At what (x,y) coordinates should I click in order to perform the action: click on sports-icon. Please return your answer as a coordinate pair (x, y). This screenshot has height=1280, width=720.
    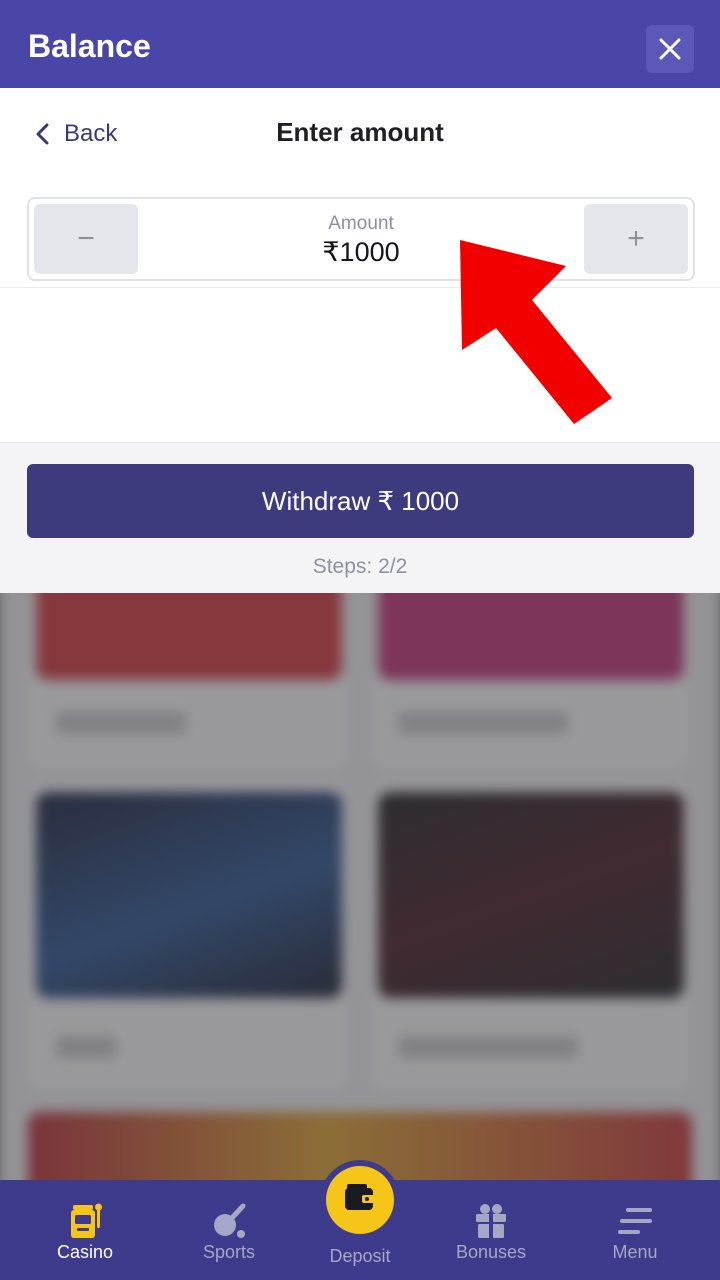
    Looking at the image, I should click on (229, 1221).